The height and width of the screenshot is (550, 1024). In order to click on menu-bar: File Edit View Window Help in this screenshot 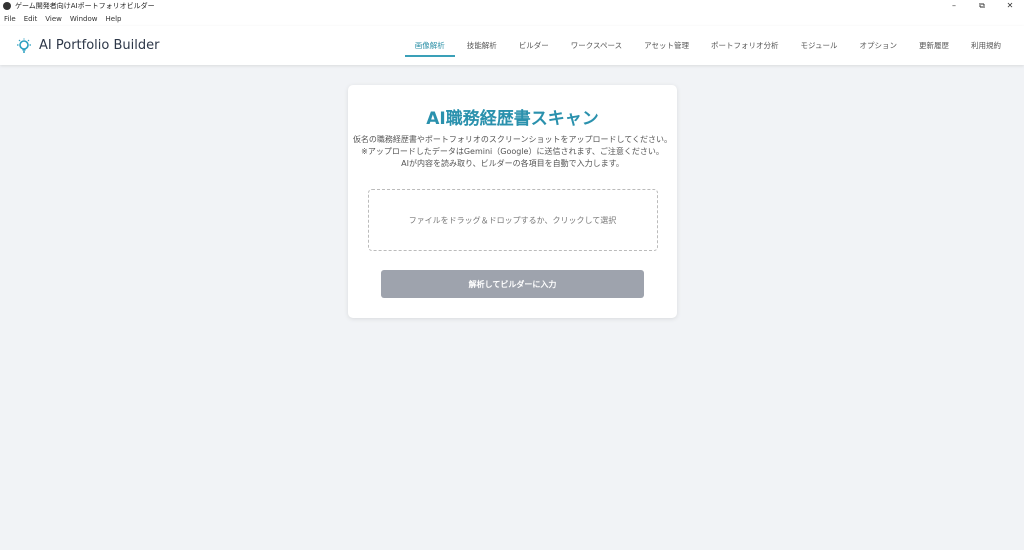, I will do `click(512, 19)`.